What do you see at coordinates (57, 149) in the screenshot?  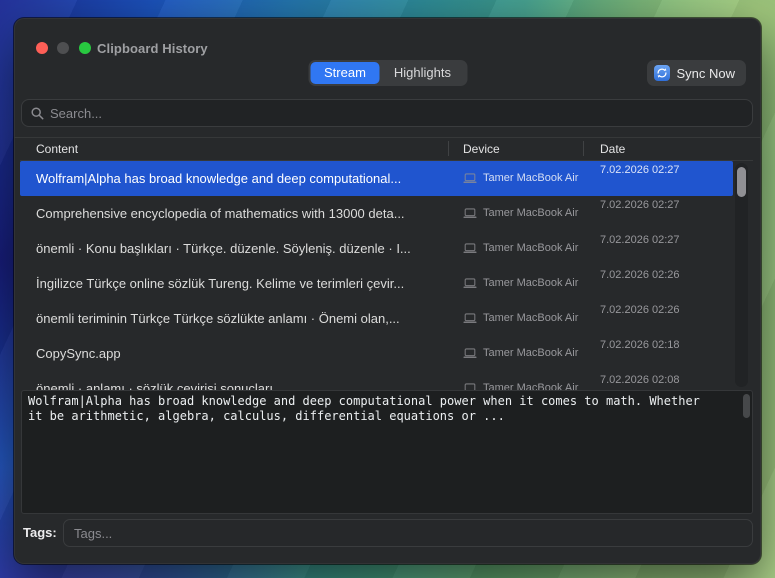 I see `column-header-content: Content` at bounding box center [57, 149].